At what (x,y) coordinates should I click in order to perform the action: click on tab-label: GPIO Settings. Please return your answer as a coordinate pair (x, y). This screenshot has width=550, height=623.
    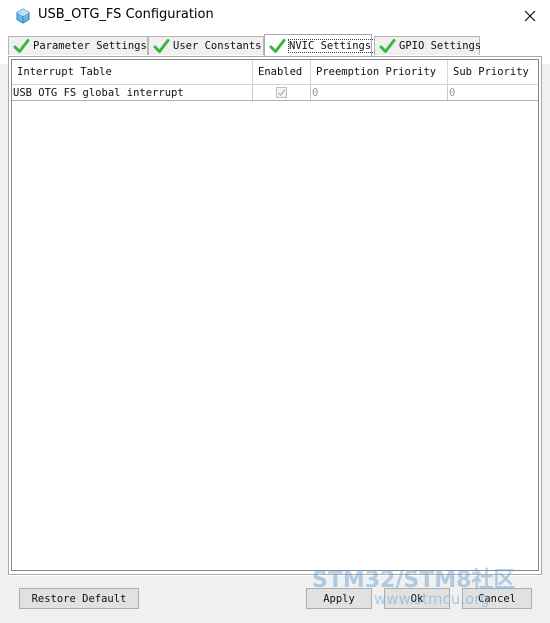
    Looking at the image, I should click on (440, 46).